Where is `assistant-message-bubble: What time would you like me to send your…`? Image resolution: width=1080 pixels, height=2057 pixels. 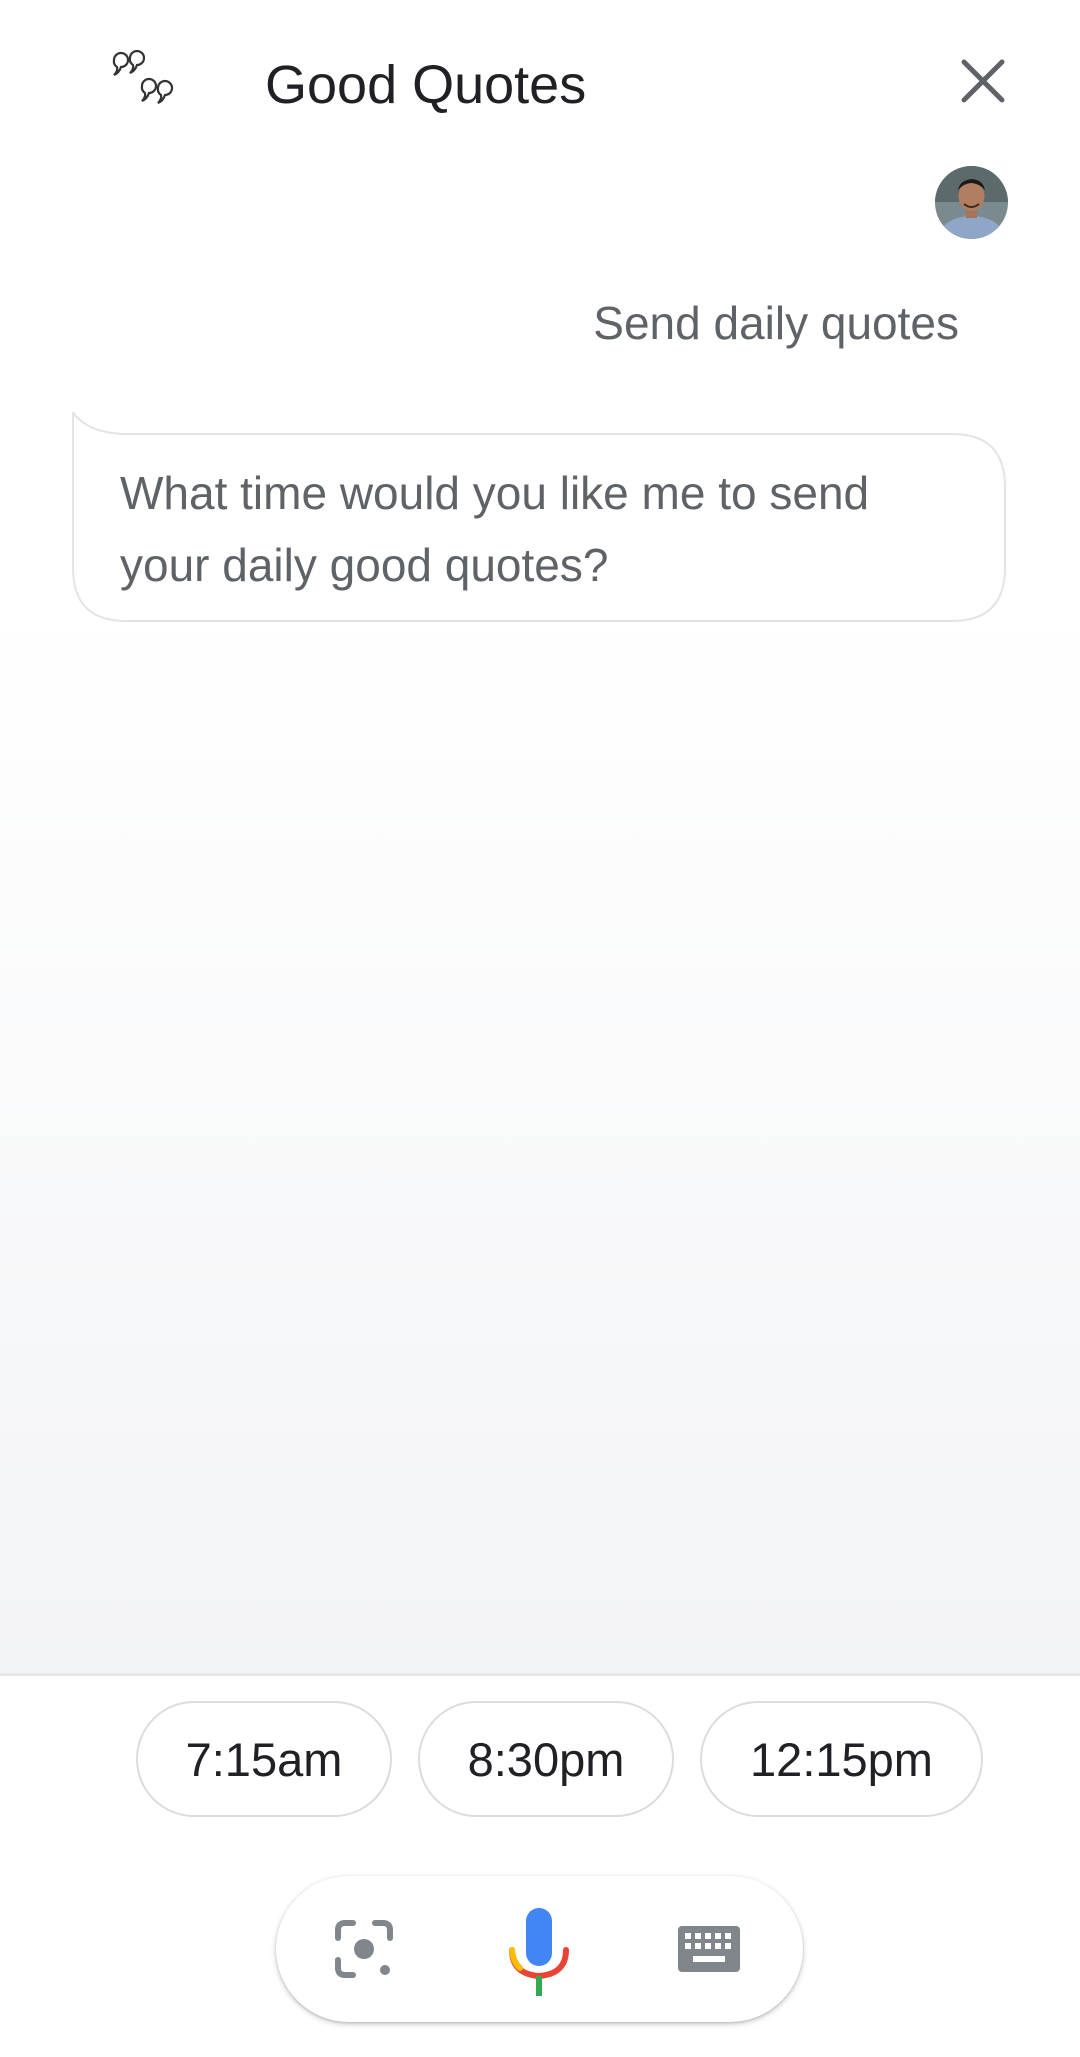
assistant-message-bubble: What time would you like me to send your… is located at coordinates (539, 517).